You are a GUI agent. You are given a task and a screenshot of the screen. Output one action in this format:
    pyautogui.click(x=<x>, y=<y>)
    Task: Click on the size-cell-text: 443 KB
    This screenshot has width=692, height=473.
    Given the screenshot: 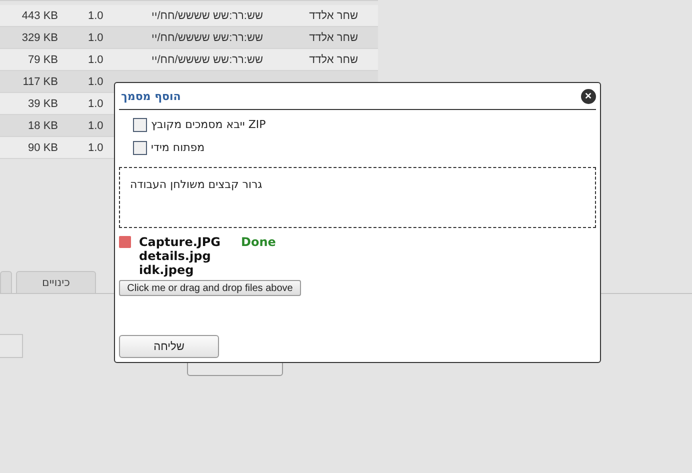 What is the action you would take?
    pyautogui.click(x=39, y=16)
    